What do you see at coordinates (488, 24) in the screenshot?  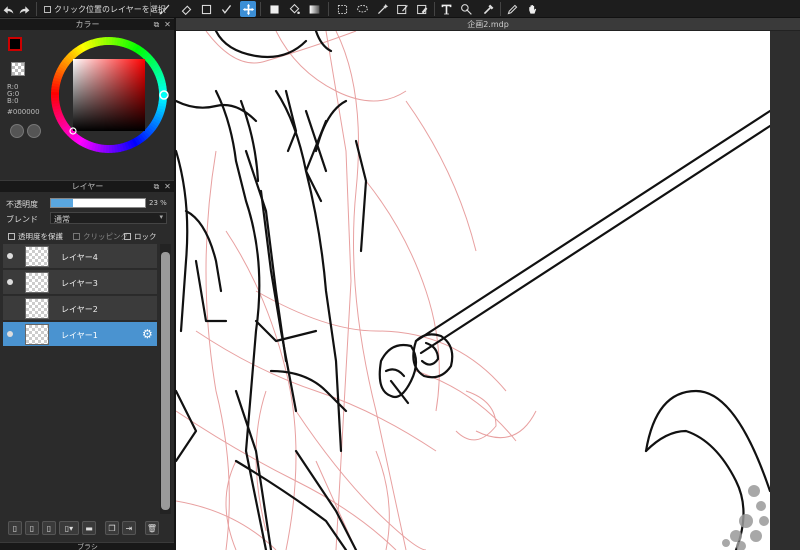 I see `document-tab: 企画2.mdp` at bounding box center [488, 24].